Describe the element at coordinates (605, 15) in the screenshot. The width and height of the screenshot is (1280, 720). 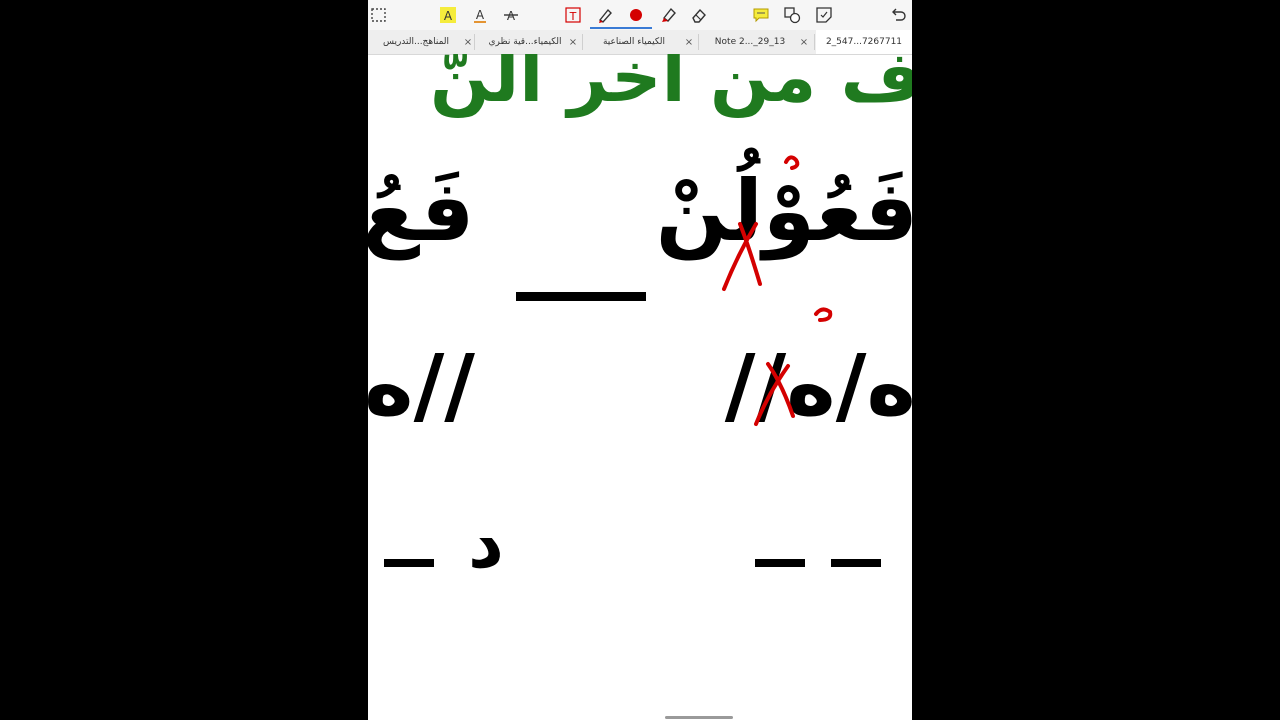
I see `pen-icon` at that location.